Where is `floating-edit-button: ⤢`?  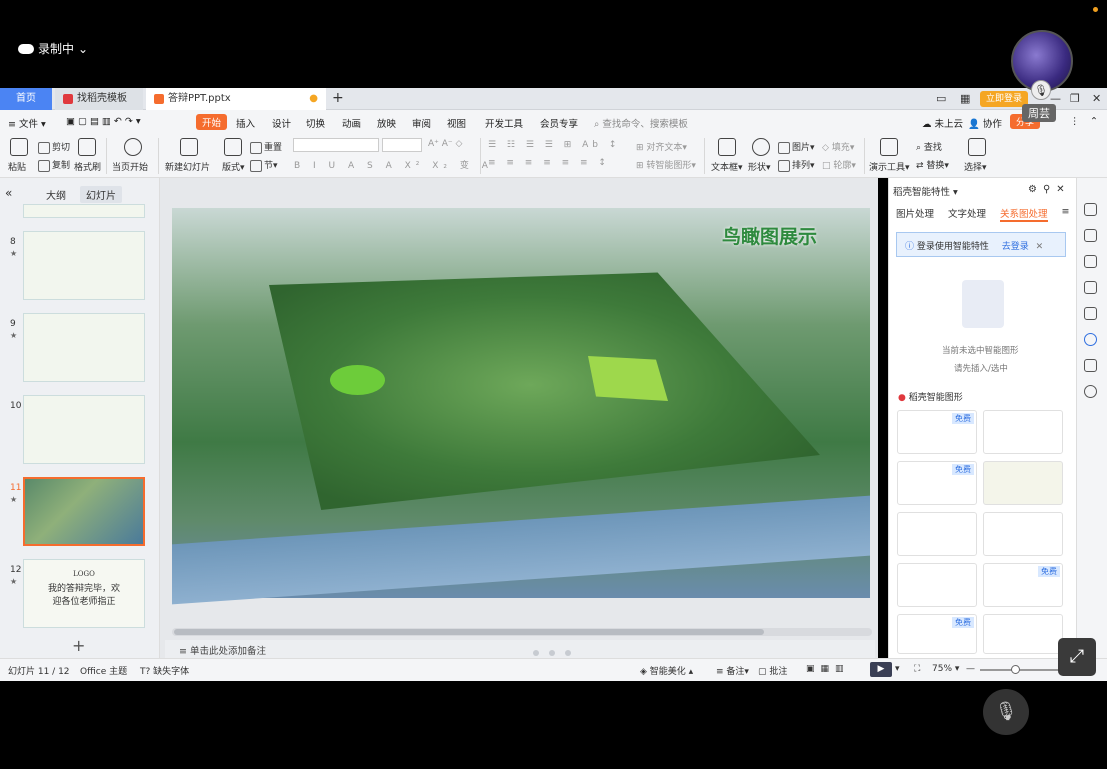
floating-edit-button: ⤢ is located at coordinates (1077, 657).